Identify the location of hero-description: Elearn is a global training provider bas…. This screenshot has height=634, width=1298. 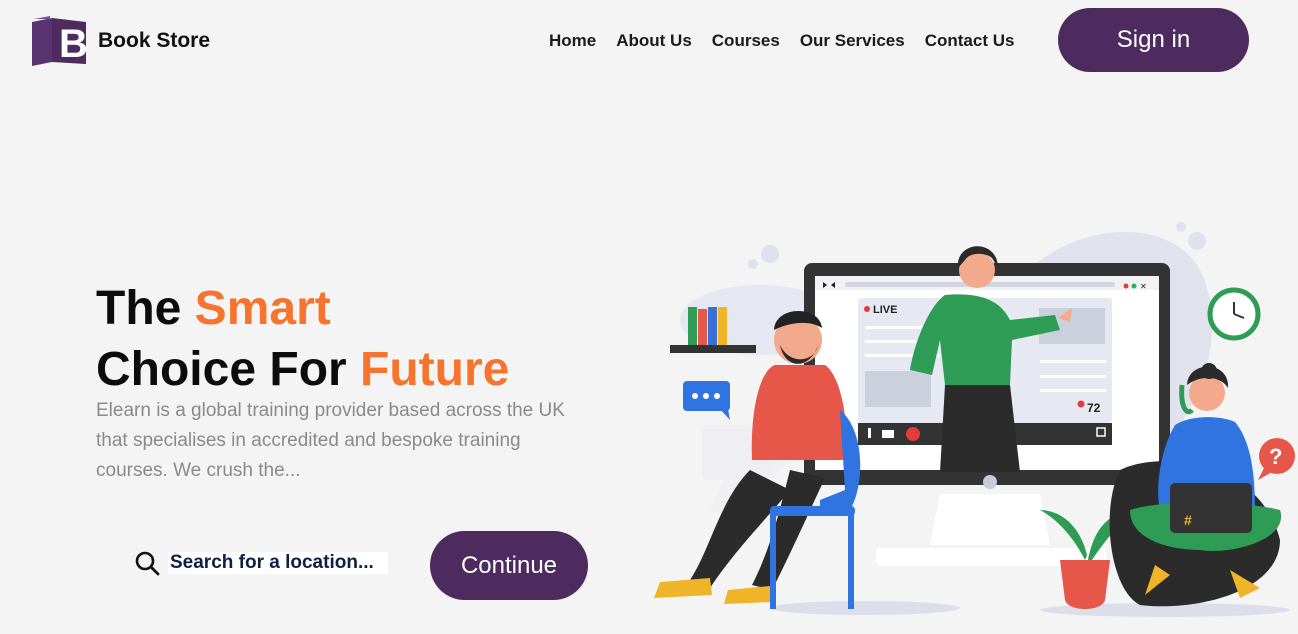
(330, 440).